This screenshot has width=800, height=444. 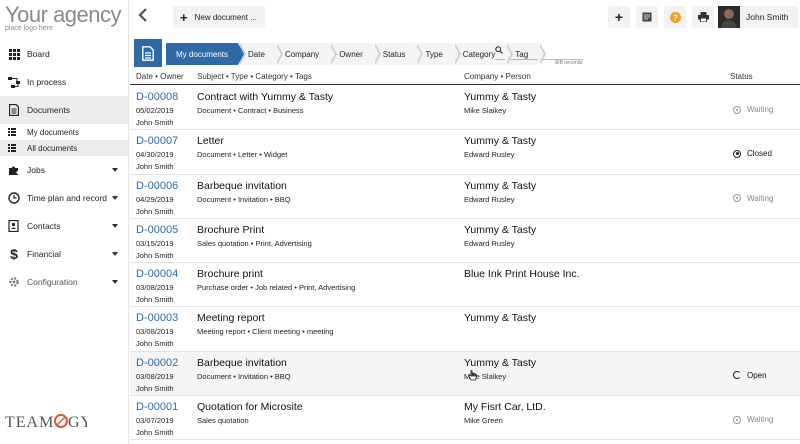 What do you see at coordinates (157, 97) in the screenshot?
I see `document-id-link: D-00008` at bounding box center [157, 97].